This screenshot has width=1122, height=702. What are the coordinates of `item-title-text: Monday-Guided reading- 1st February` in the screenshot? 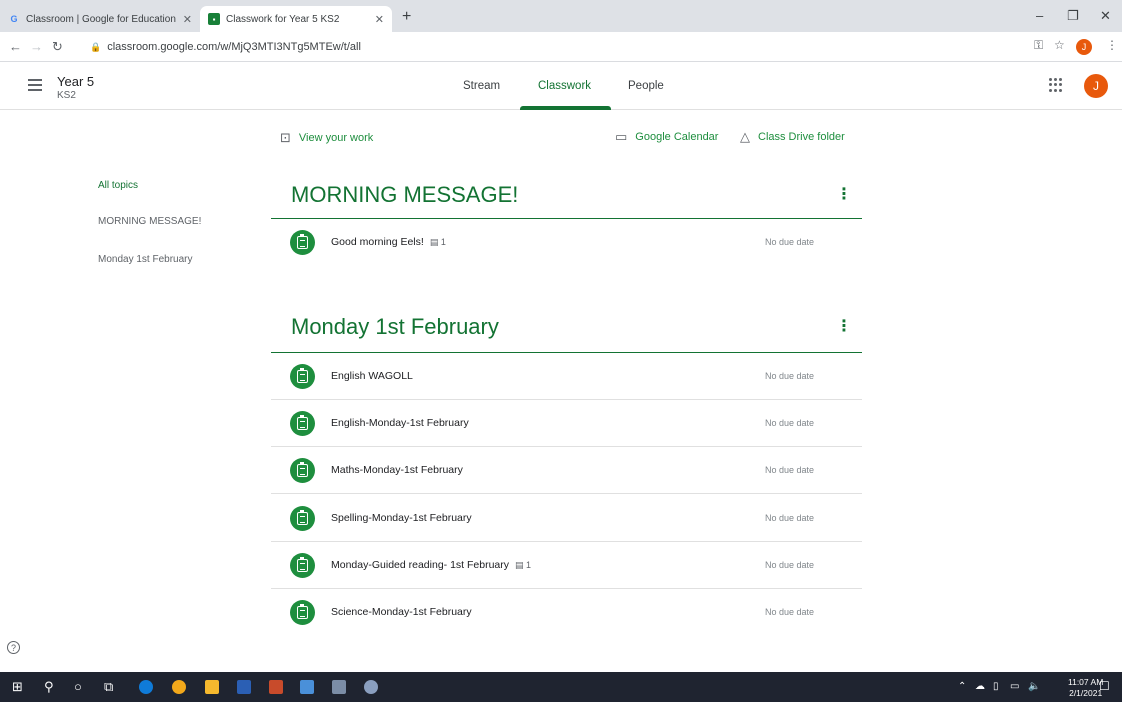 It's located at (420, 565).